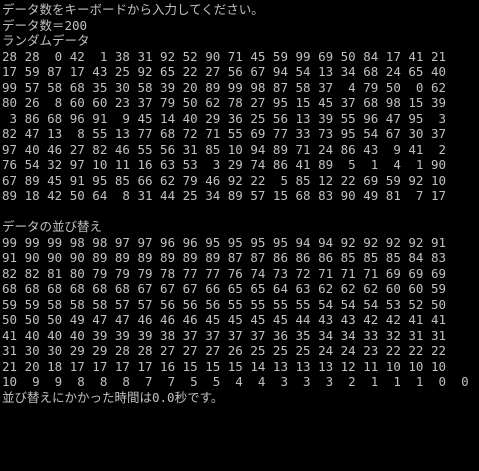 The width and height of the screenshot is (479, 471). Describe the element at coordinates (45, 25) in the screenshot. I see `input-line: データ数＝200` at that location.